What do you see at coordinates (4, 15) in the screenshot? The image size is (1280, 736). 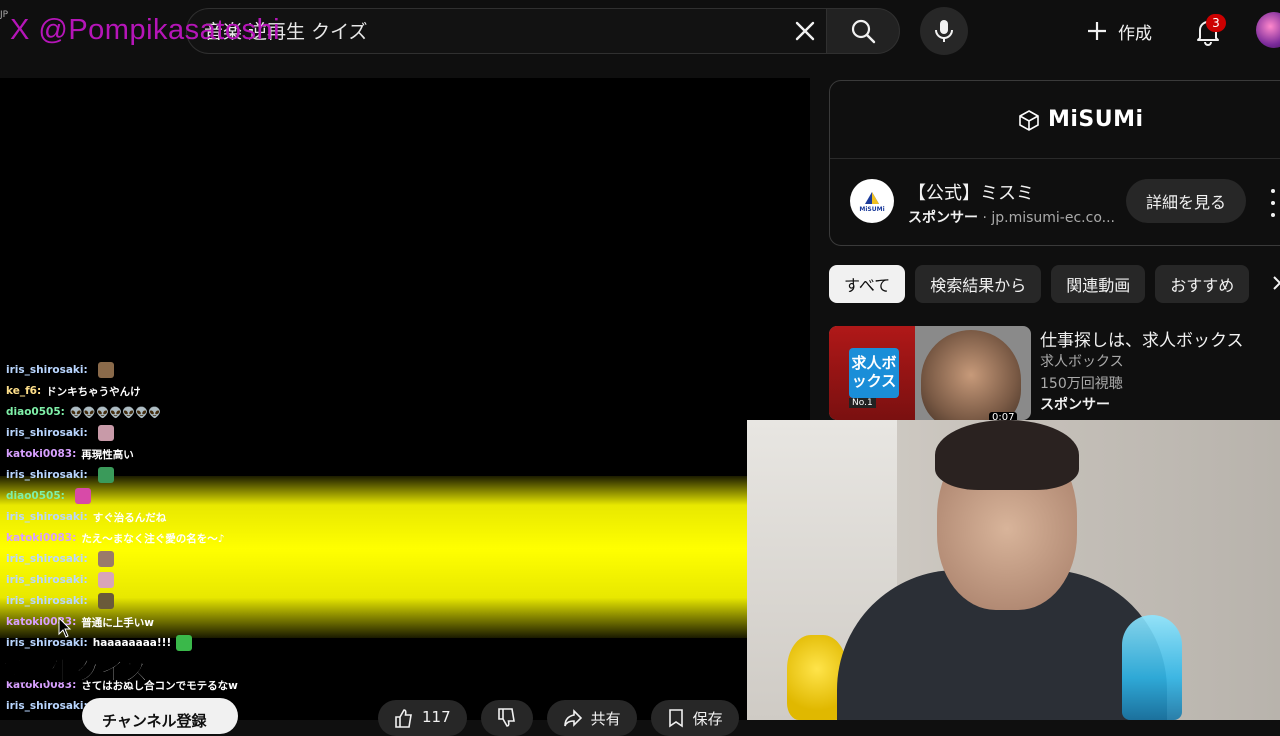 I see `region-code: JP` at bounding box center [4, 15].